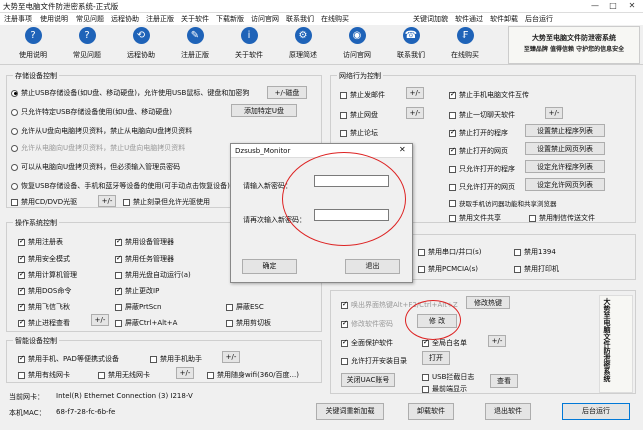 The height and width of the screenshot is (430, 643). What do you see at coordinates (562, 218) in the screenshot?
I see `net-item-im-file: 禁用制信传送文件` at bounding box center [562, 218].